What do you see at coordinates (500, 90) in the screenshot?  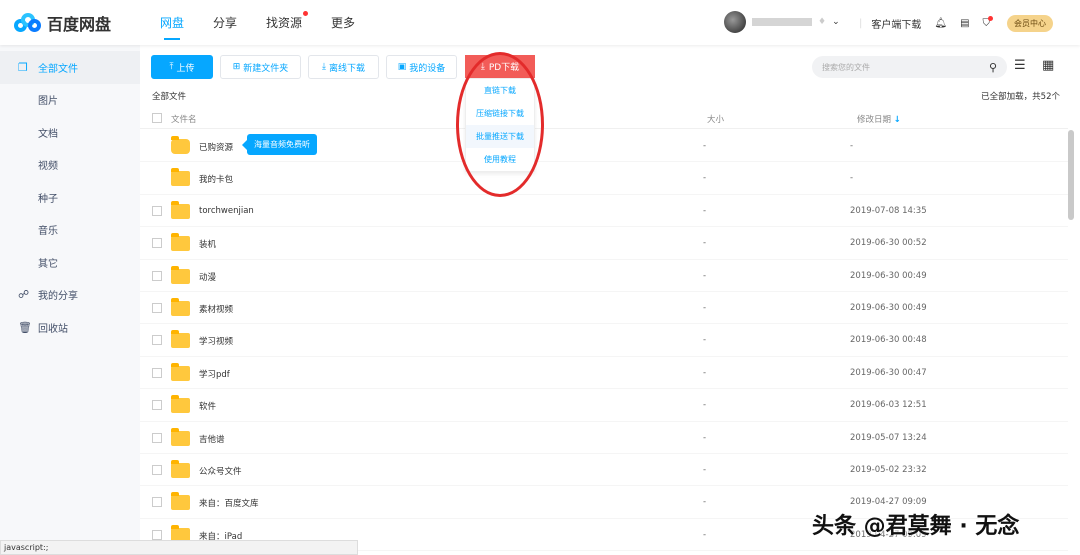 I see `menu-item-direct-link: 直链下载` at bounding box center [500, 90].